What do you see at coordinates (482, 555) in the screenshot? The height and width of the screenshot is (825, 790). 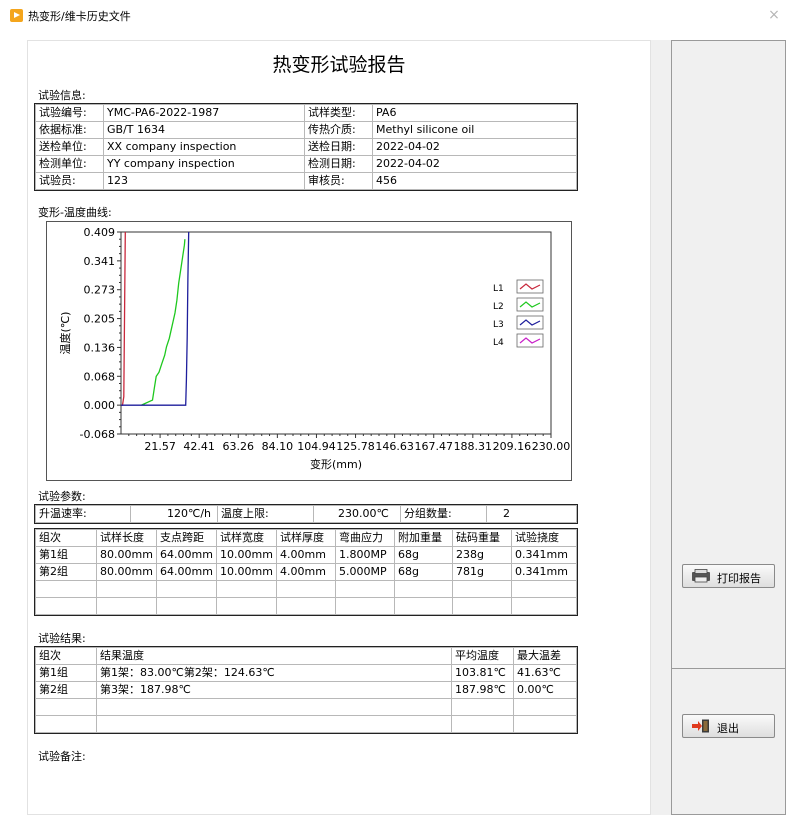 I see `table-cell: 238g` at bounding box center [482, 555].